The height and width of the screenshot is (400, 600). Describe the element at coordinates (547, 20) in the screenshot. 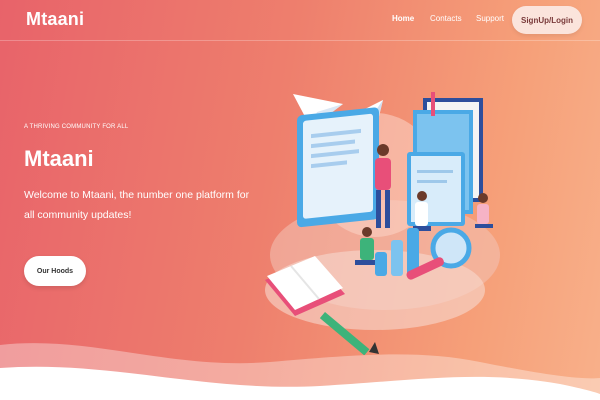

I see `signup-login-button: SignUp/Login` at that location.